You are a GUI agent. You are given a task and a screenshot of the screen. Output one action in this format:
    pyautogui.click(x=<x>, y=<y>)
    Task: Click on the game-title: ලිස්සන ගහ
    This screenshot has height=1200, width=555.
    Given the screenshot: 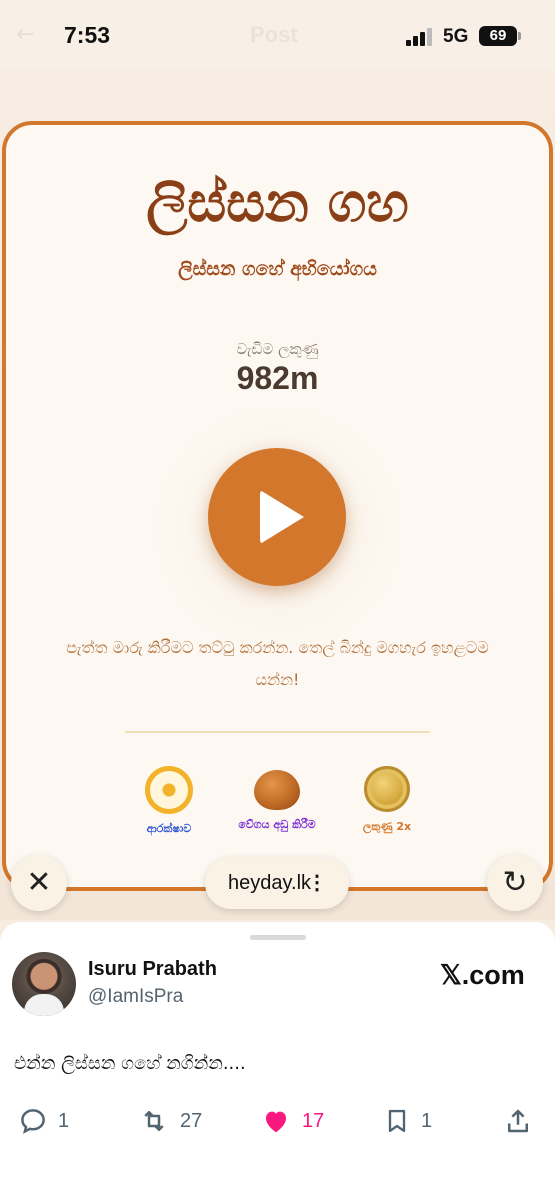 What is the action you would take?
    pyautogui.click(x=277, y=202)
    